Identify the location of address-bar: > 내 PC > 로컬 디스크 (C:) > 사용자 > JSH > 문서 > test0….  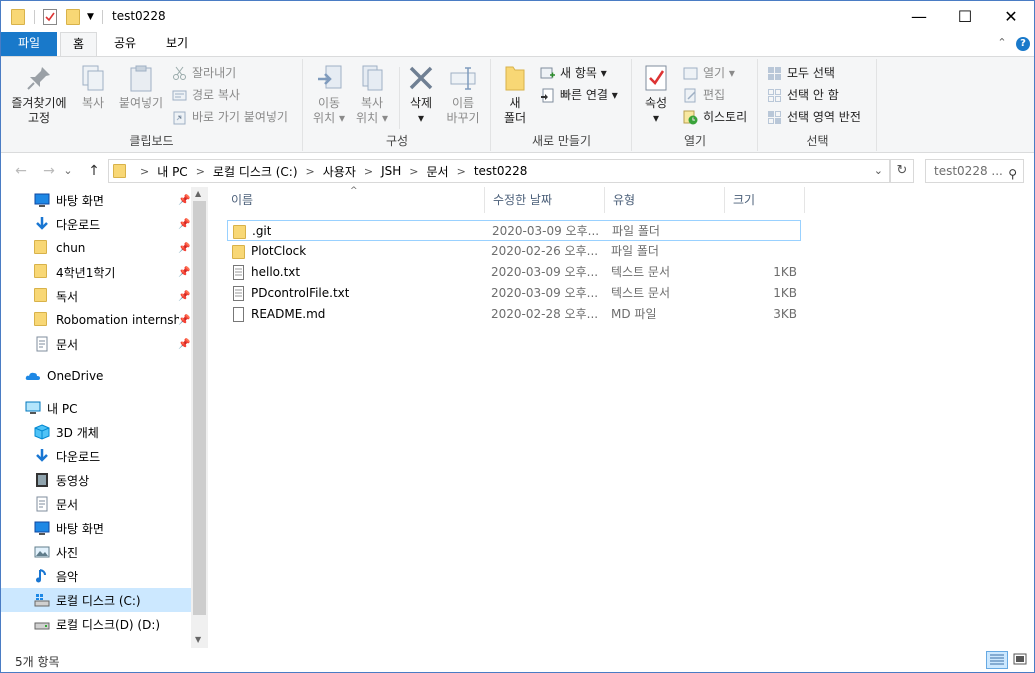
(499, 171).